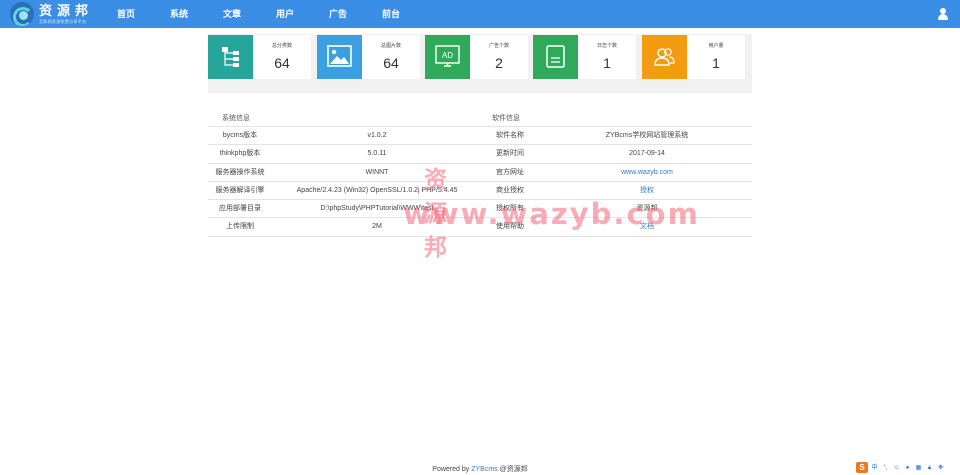 The height and width of the screenshot is (475, 960). What do you see at coordinates (647, 172) in the screenshot?
I see `official-site-link: www.wazyb.com` at bounding box center [647, 172].